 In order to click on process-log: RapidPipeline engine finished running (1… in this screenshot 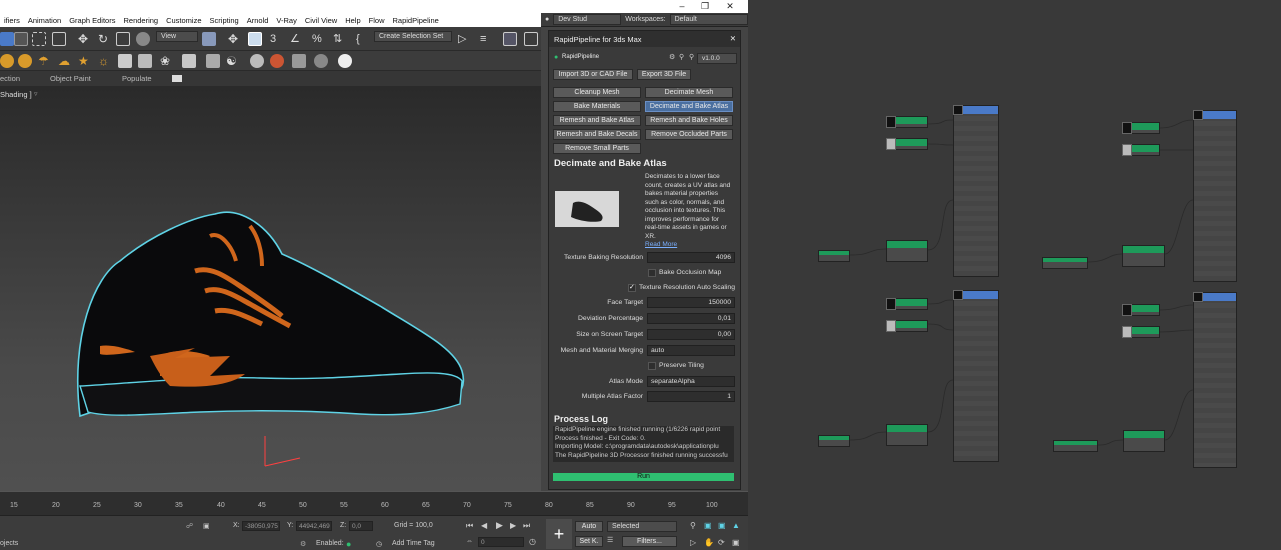, I will do `click(643, 444)`.